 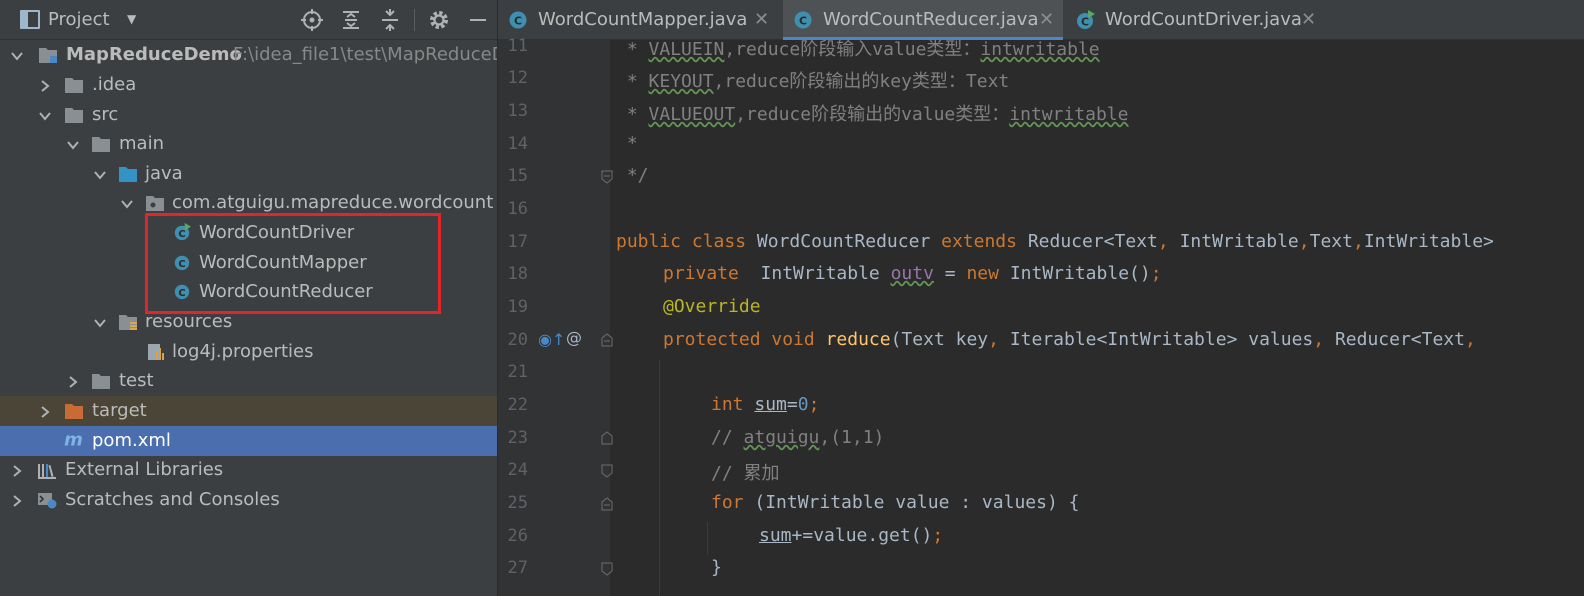 What do you see at coordinates (518, 21) in the screenshot?
I see `svg-text: C` at bounding box center [518, 21].